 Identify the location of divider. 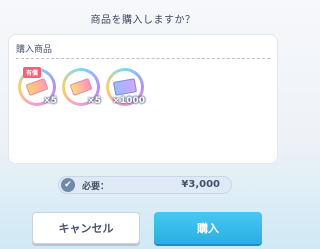
(143, 58).